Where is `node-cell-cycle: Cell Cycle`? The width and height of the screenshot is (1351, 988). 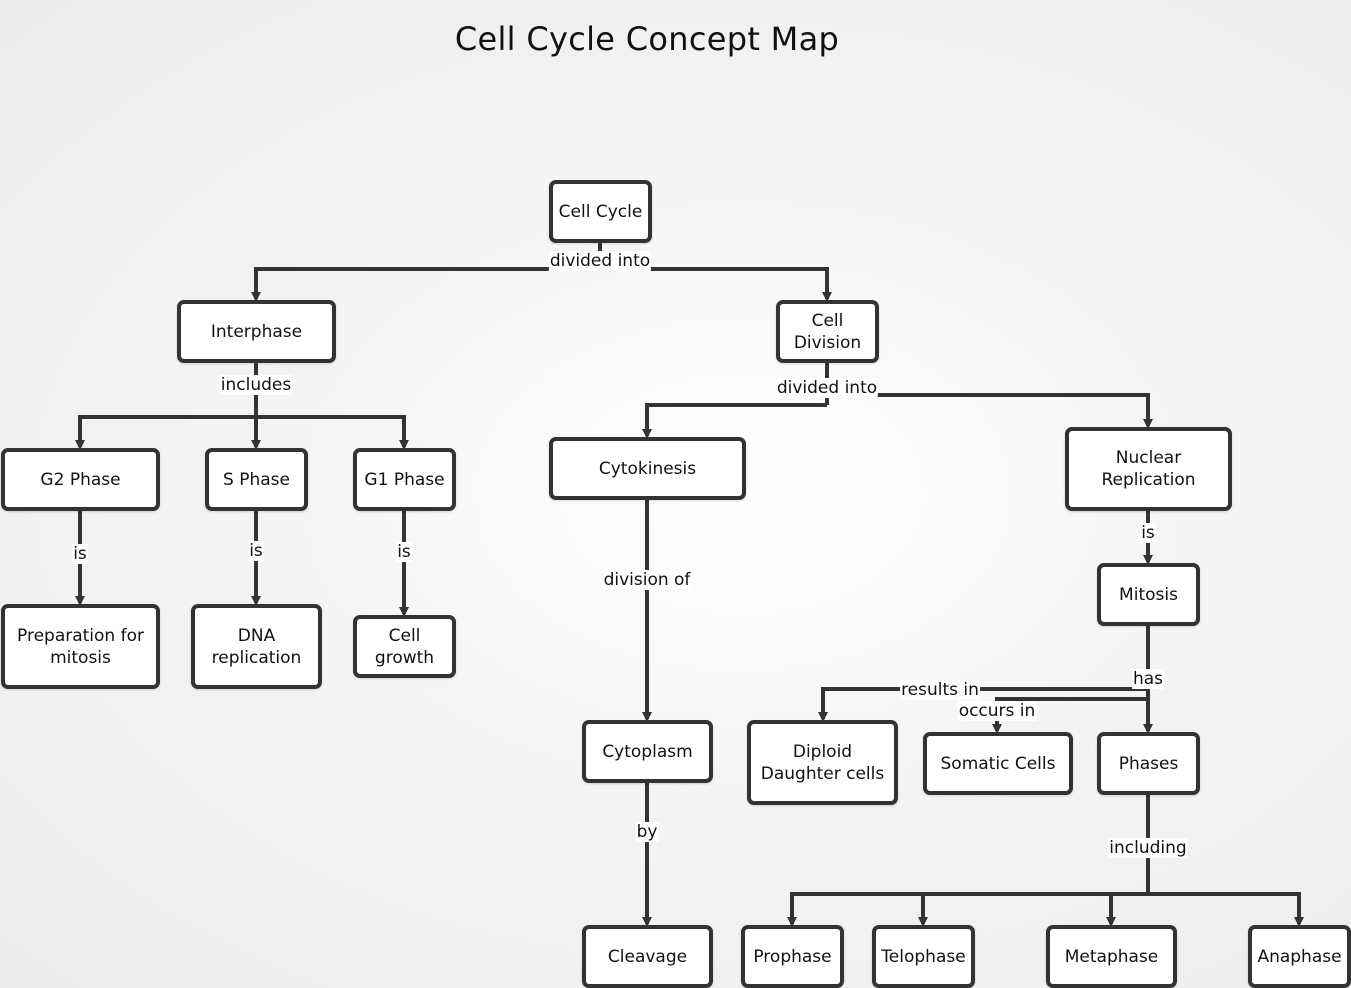
node-cell-cycle: Cell Cycle is located at coordinates (600, 211).